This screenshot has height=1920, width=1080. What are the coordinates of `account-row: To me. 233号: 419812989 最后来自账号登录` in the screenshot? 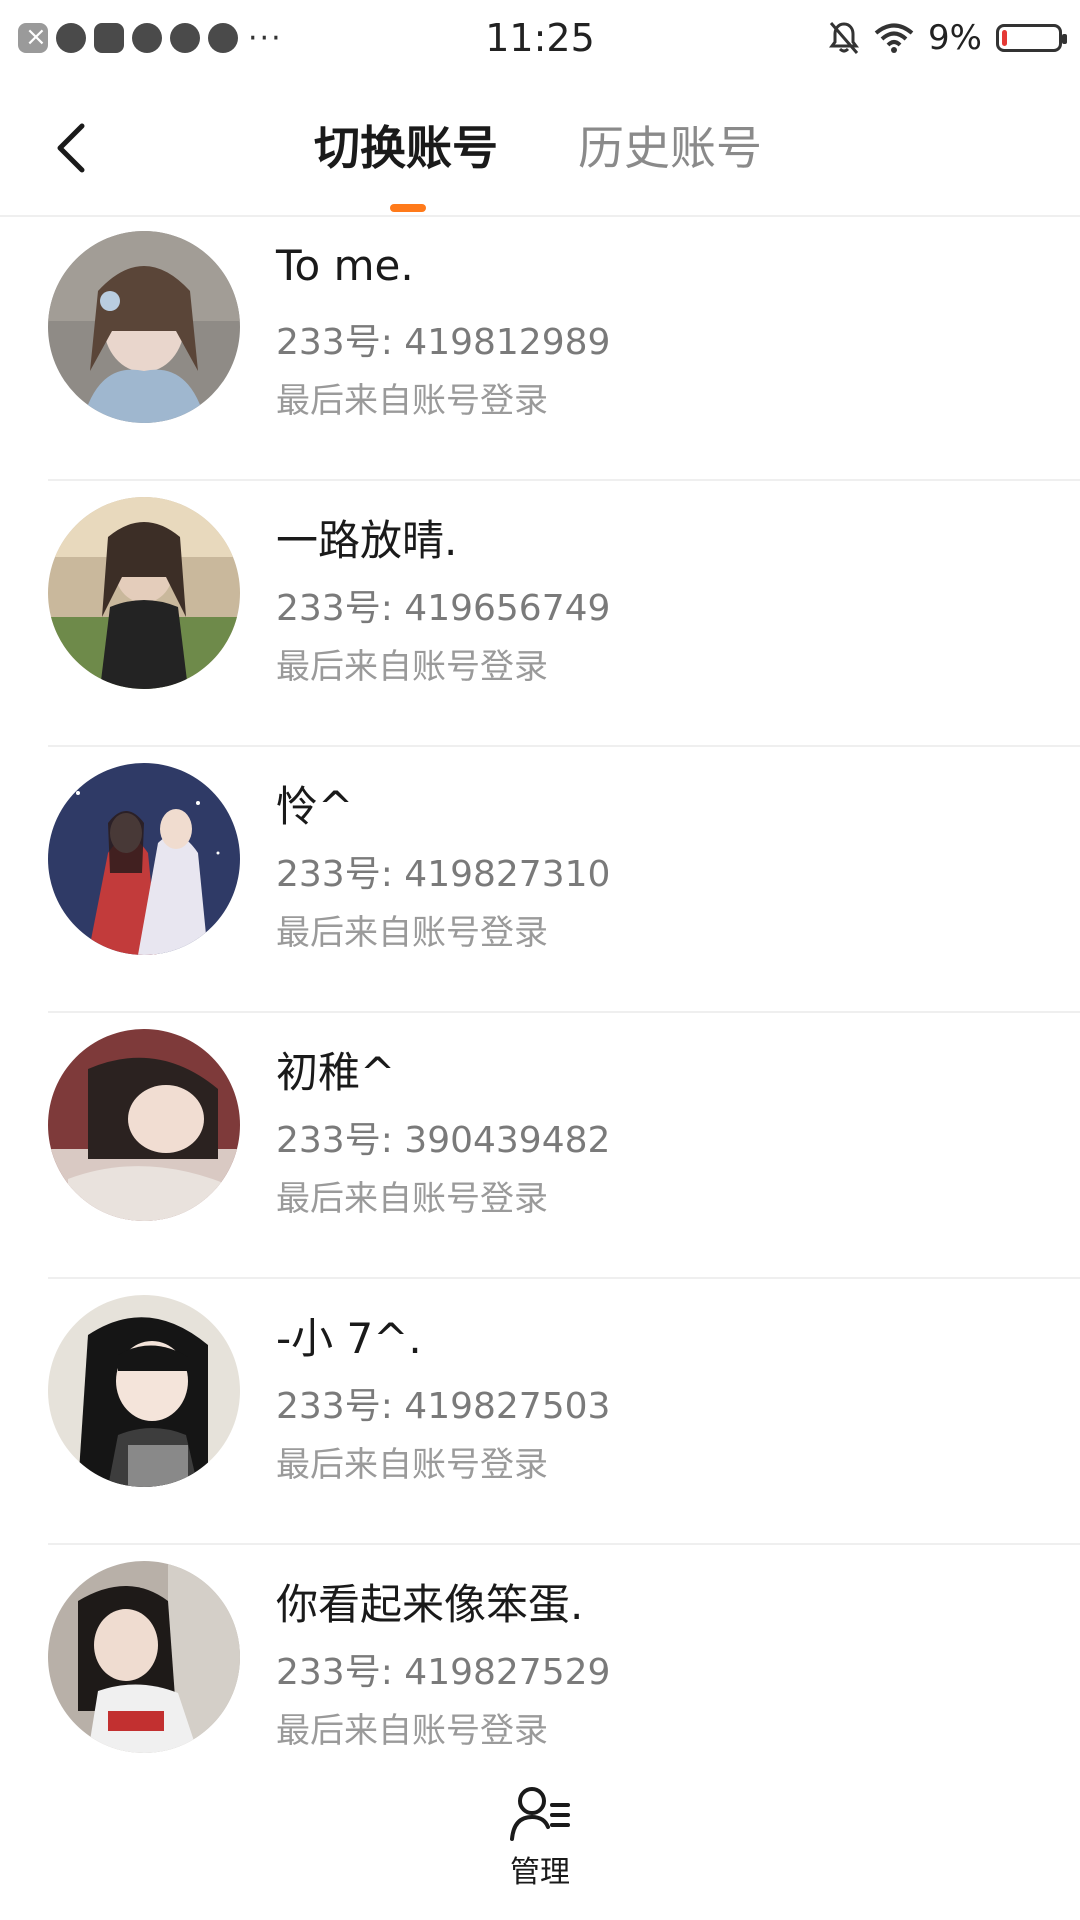 It's located at (540, 348).